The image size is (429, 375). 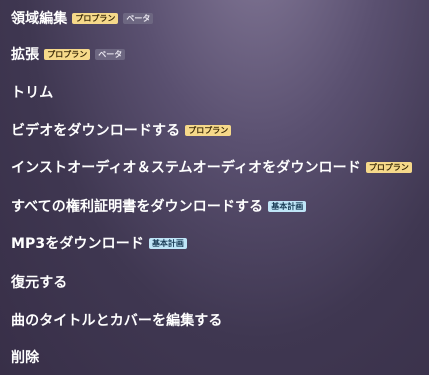 I want to click on menu-item-restore: 復元する, so click(x=39, y=282).